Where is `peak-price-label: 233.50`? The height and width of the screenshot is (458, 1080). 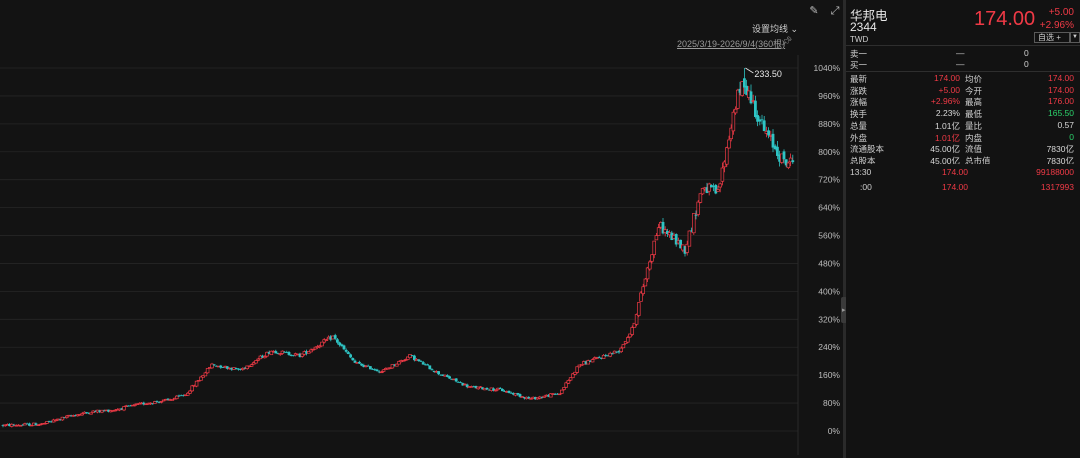
peak-price-label: 233.50 is located at coordinates (768, 74).